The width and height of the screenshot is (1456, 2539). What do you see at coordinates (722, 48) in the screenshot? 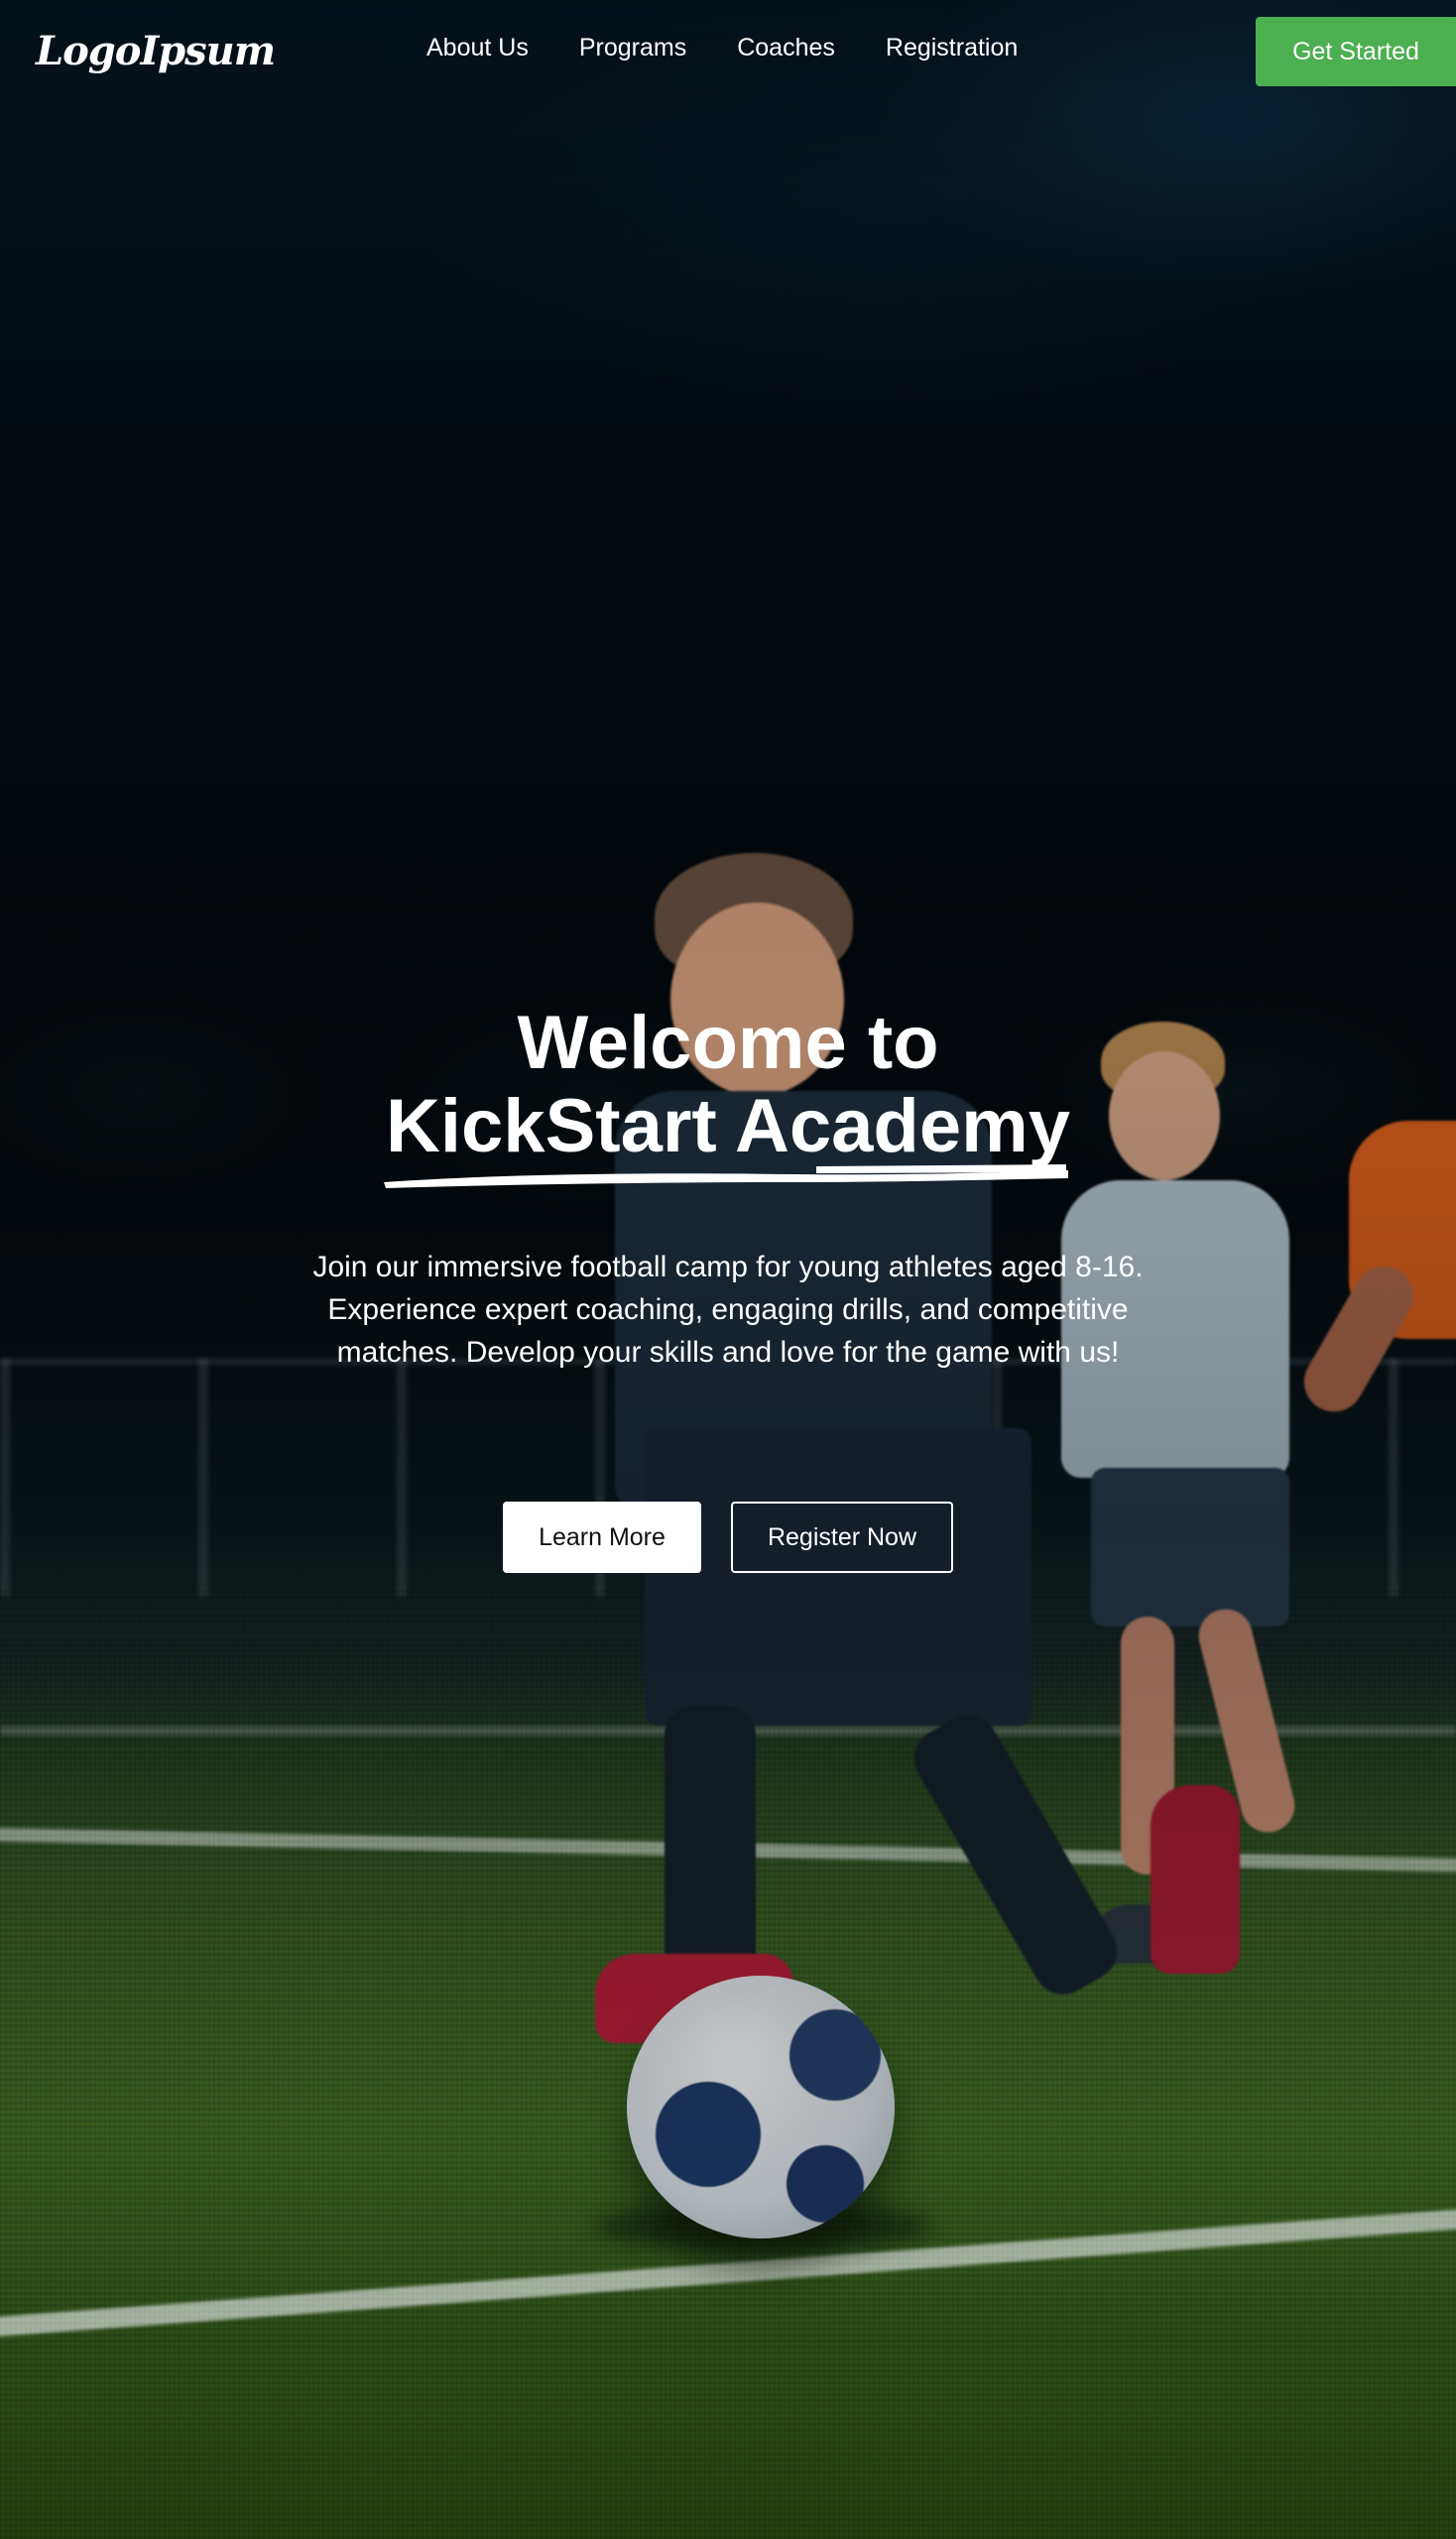
I see `nav-links: About Us Programs Coaches Registration` at bounding box center [722, 48].